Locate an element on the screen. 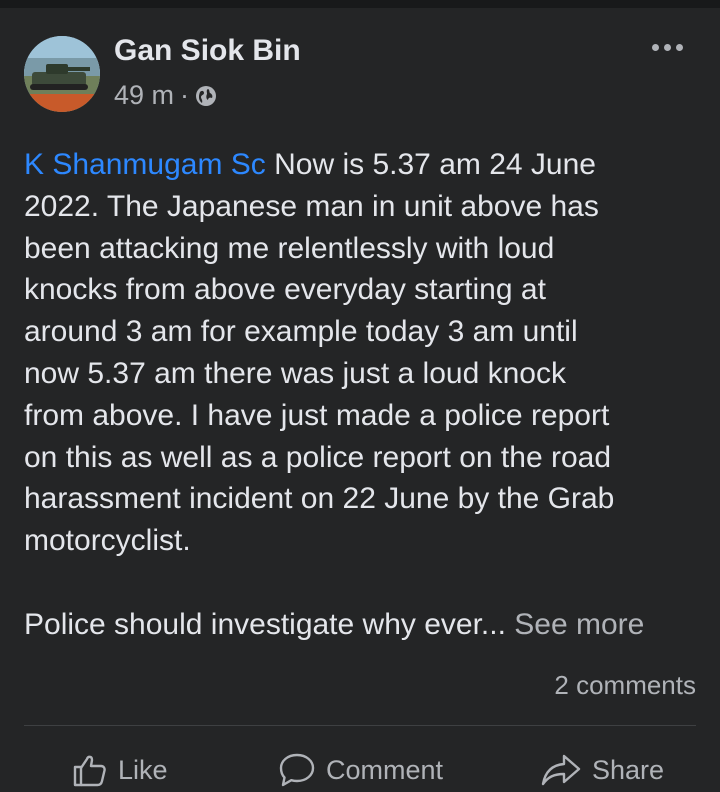  post-text-line: around 3 am for example today 3 am until is located at coordinates (301, 332).